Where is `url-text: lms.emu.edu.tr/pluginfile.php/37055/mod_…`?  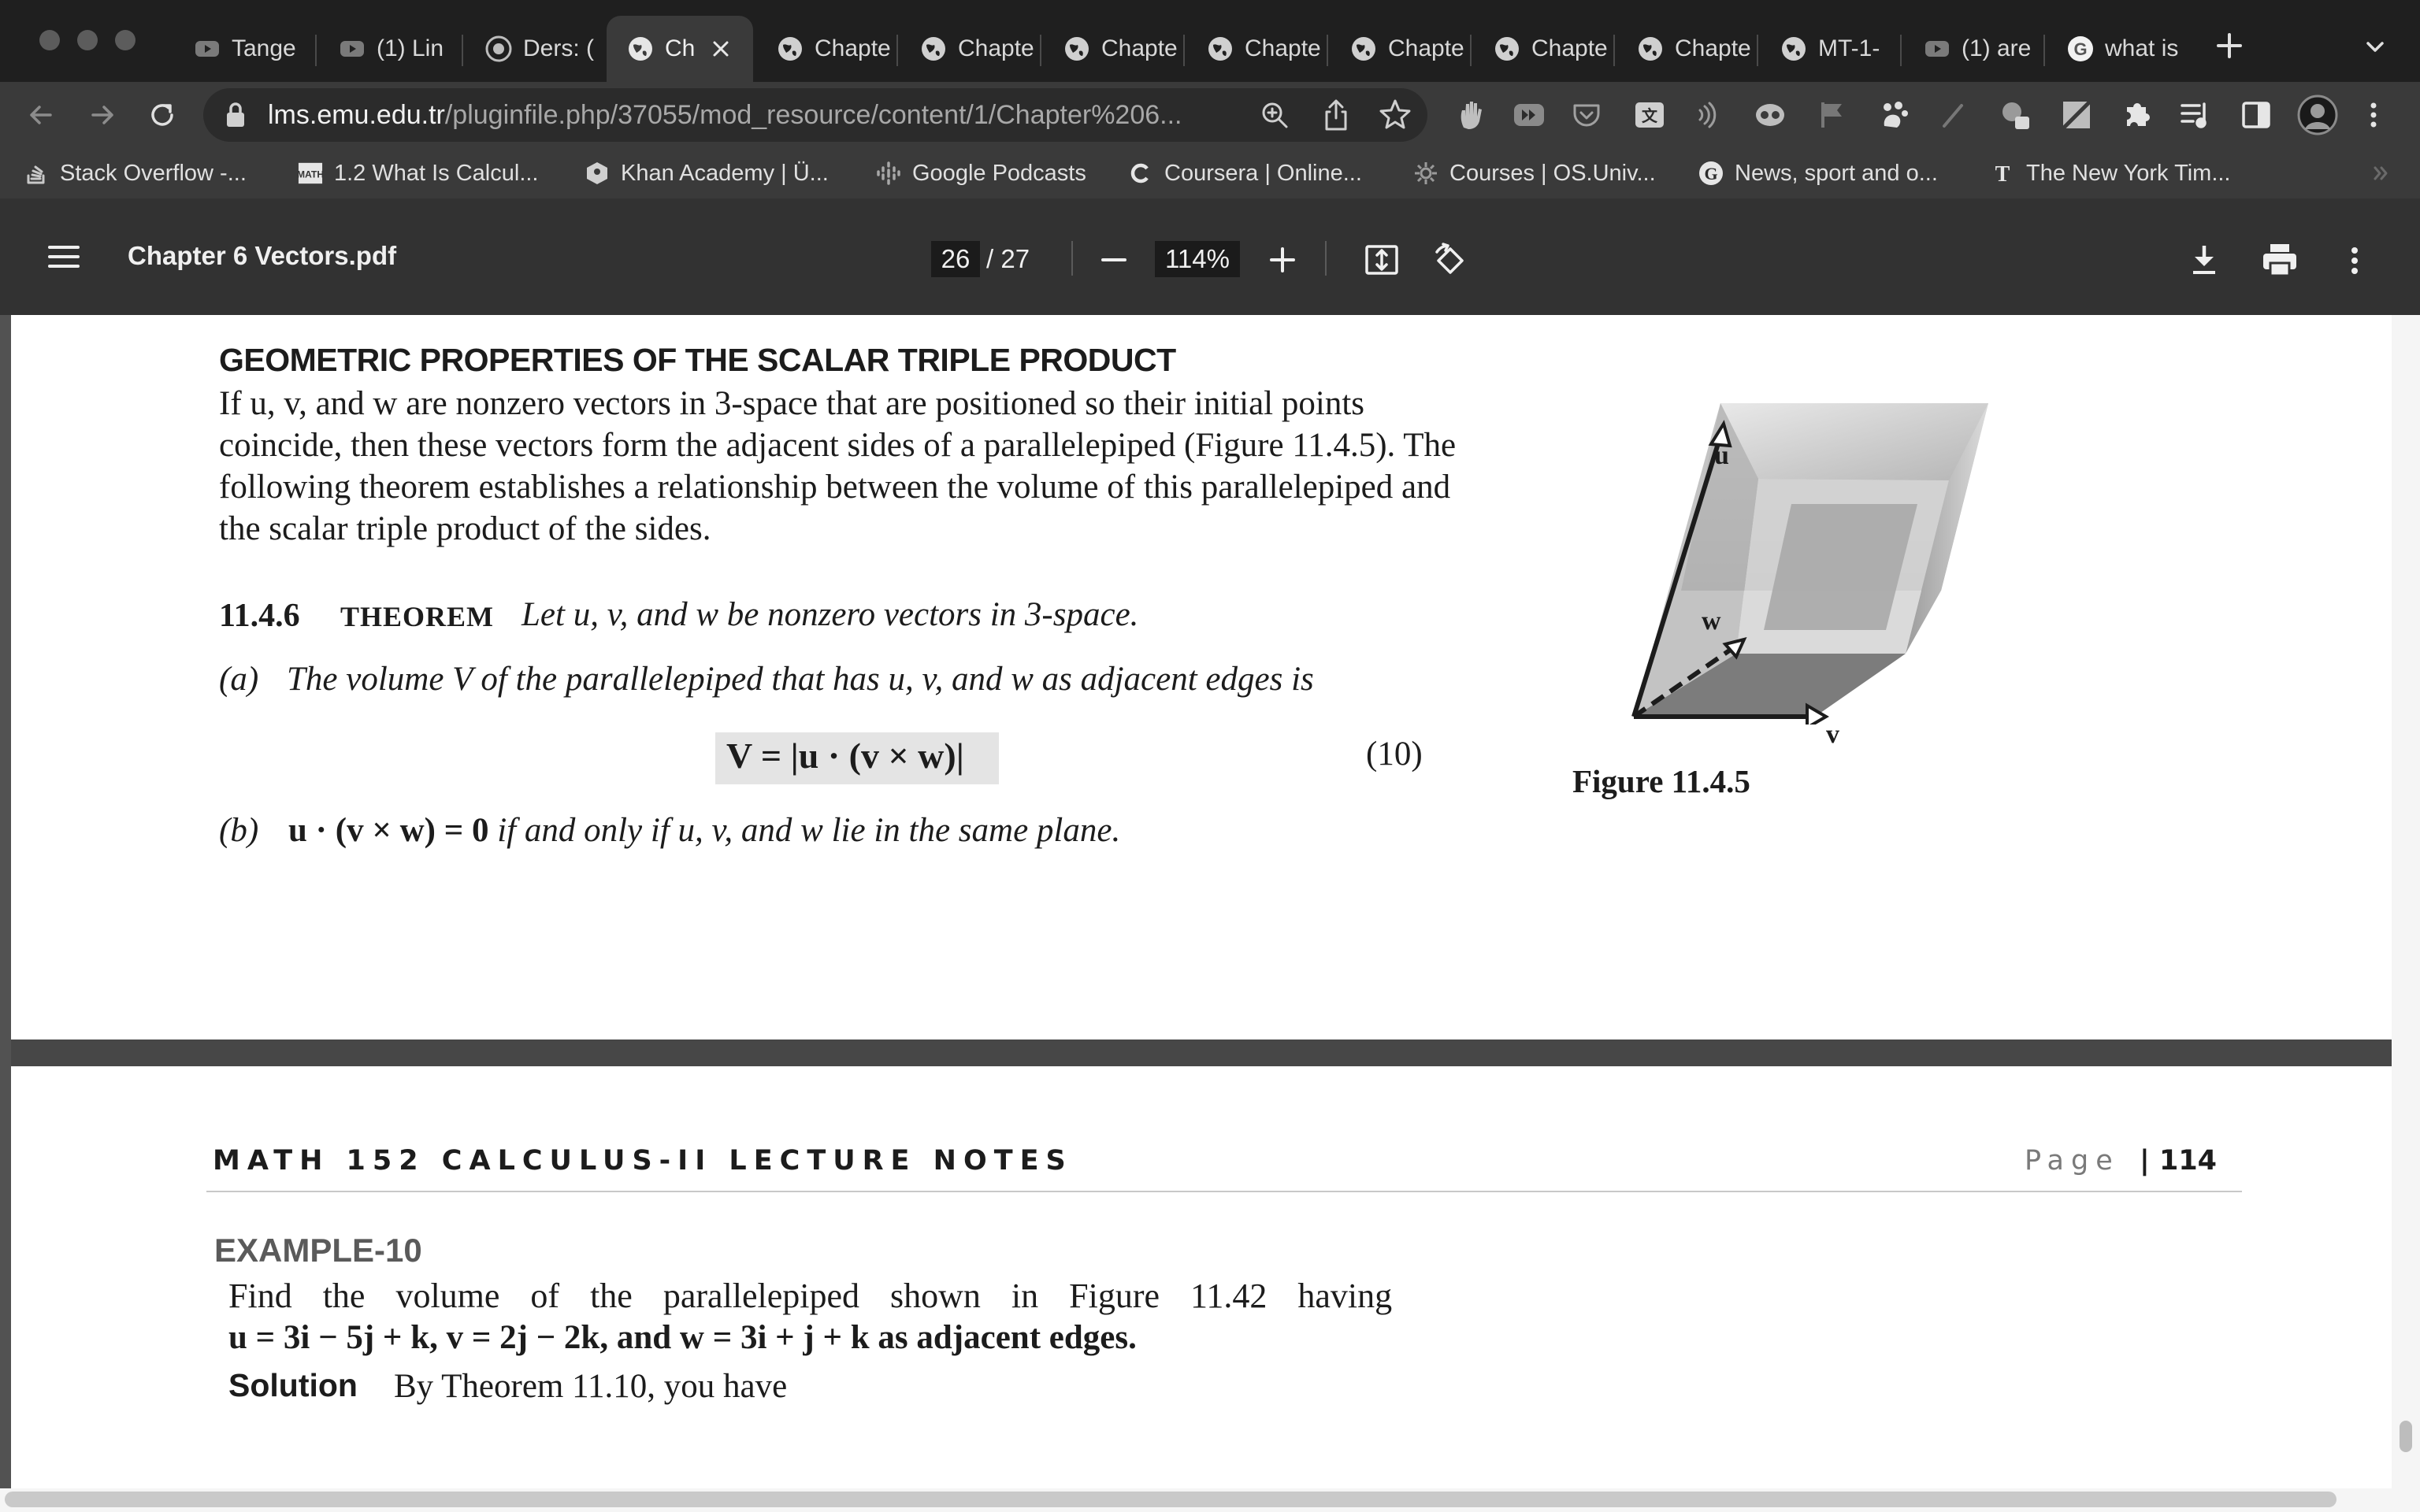 url-text: lms.emu.edu.tr/pluginfile.php/37055/mod_… is located at coordinates (725, 115).